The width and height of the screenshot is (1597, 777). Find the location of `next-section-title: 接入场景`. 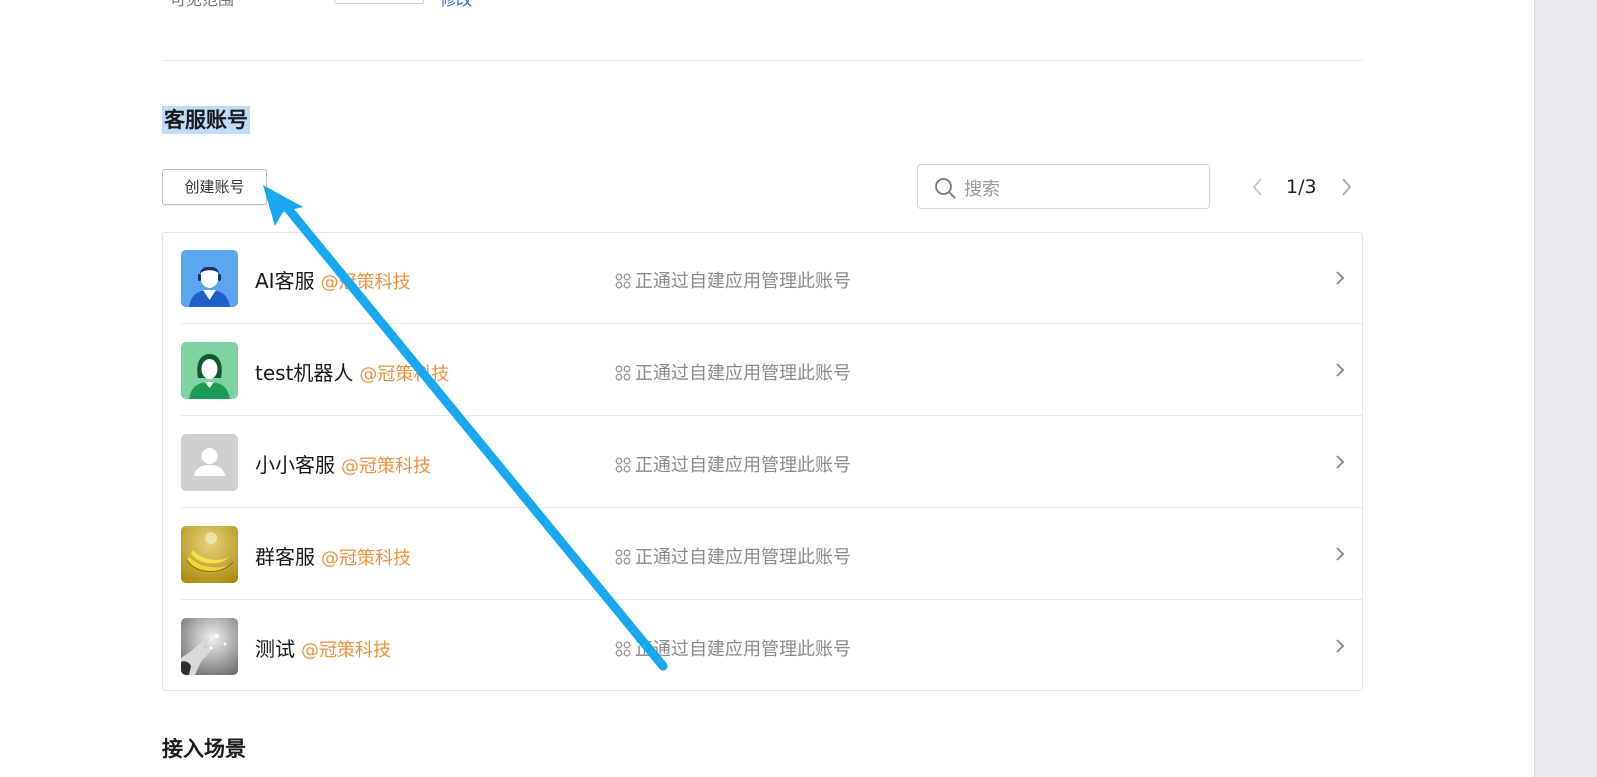

next-section-title: 接入场景 is located at coordinates (204, 749).